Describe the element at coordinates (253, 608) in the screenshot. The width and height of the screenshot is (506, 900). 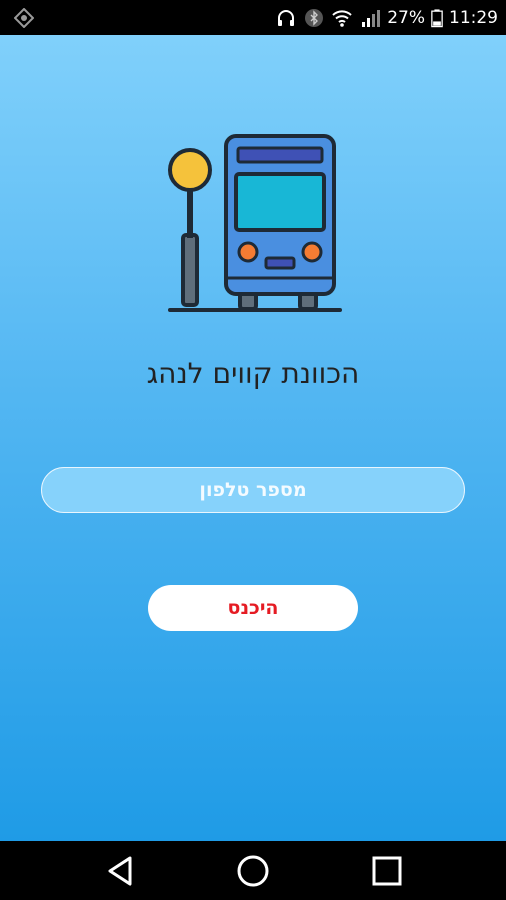
I see `login-button: היכנס` at that location.